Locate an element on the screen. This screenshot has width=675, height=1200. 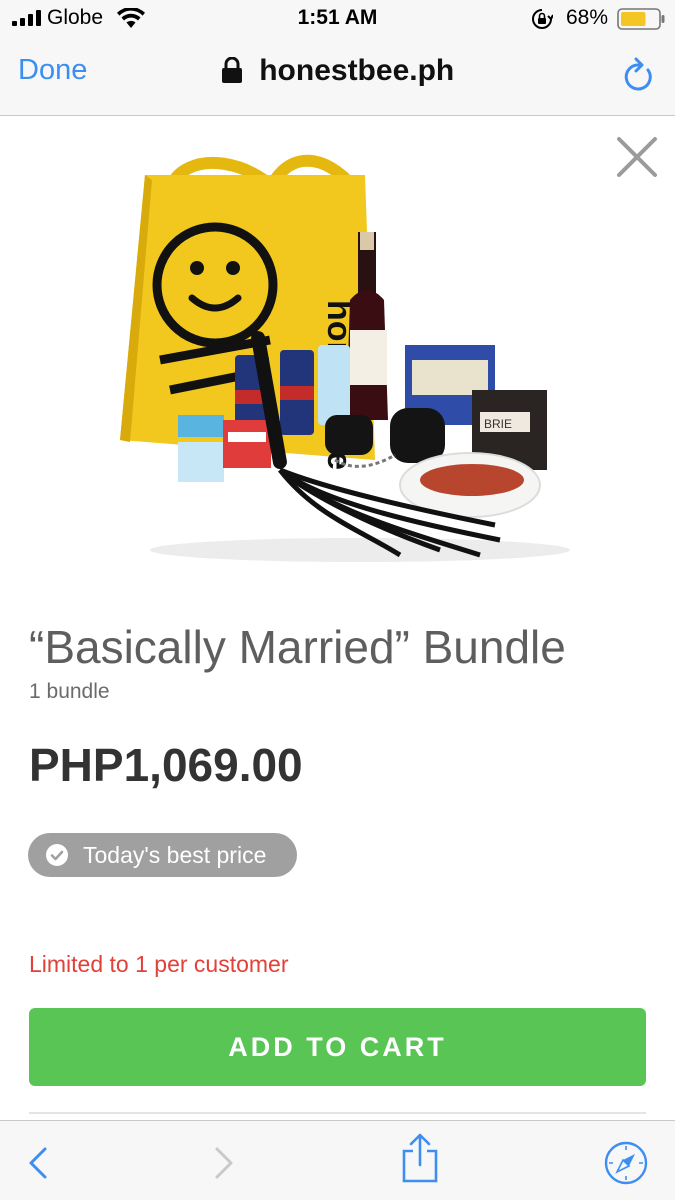
product-price: PHP1,069.00 is located at coordinates (166, 765).